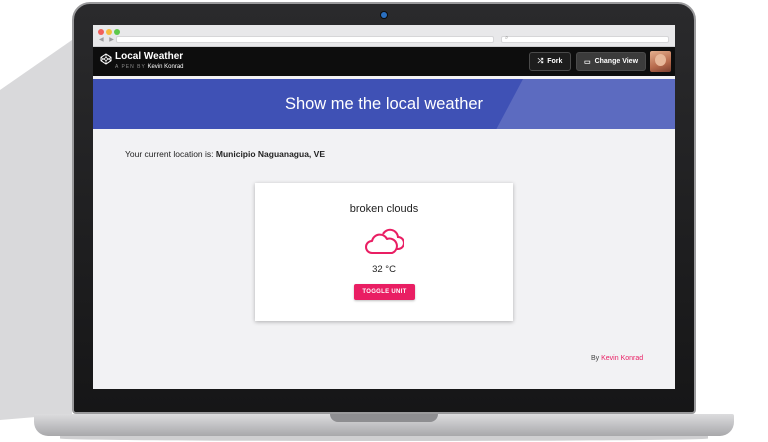 This screenshot has height=442, width=768. I want to click on author-credit: By Kevin Konrad, so click(617, 358).